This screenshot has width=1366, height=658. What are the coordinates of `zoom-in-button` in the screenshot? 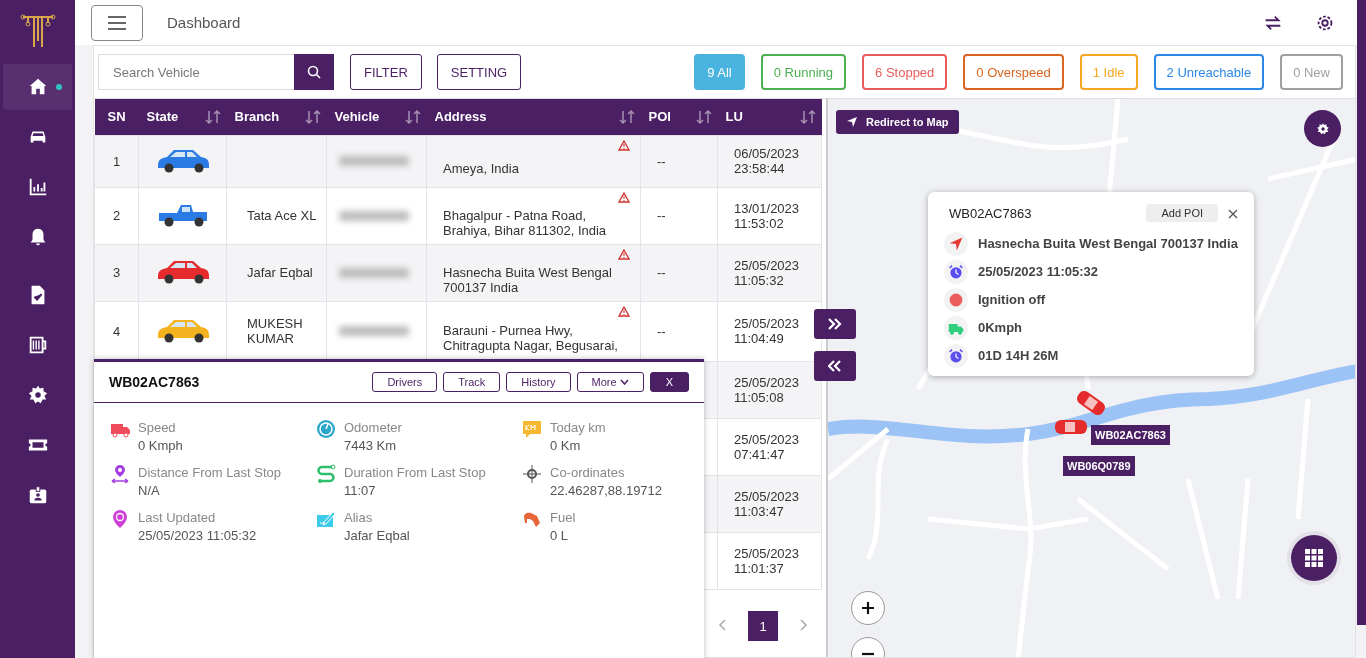 It's located at (868, 608).